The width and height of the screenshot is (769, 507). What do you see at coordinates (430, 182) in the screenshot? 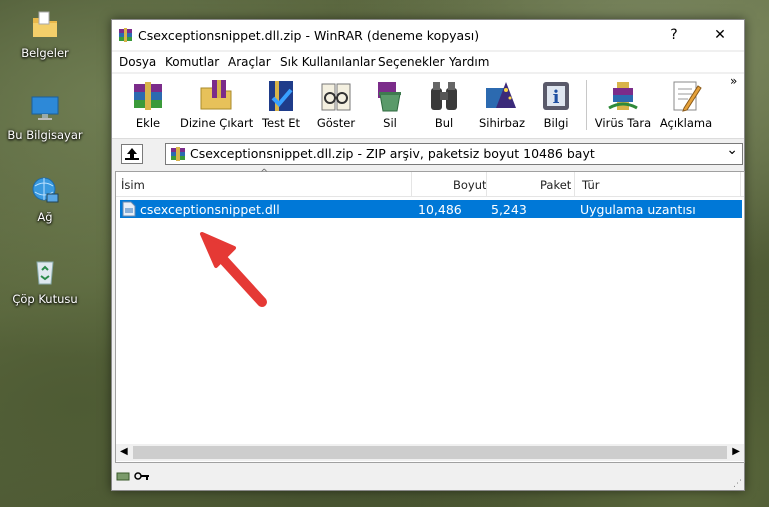
I see `list-header: ^ İsim Boyut Paket Tür` at bounding box center [430, 182].